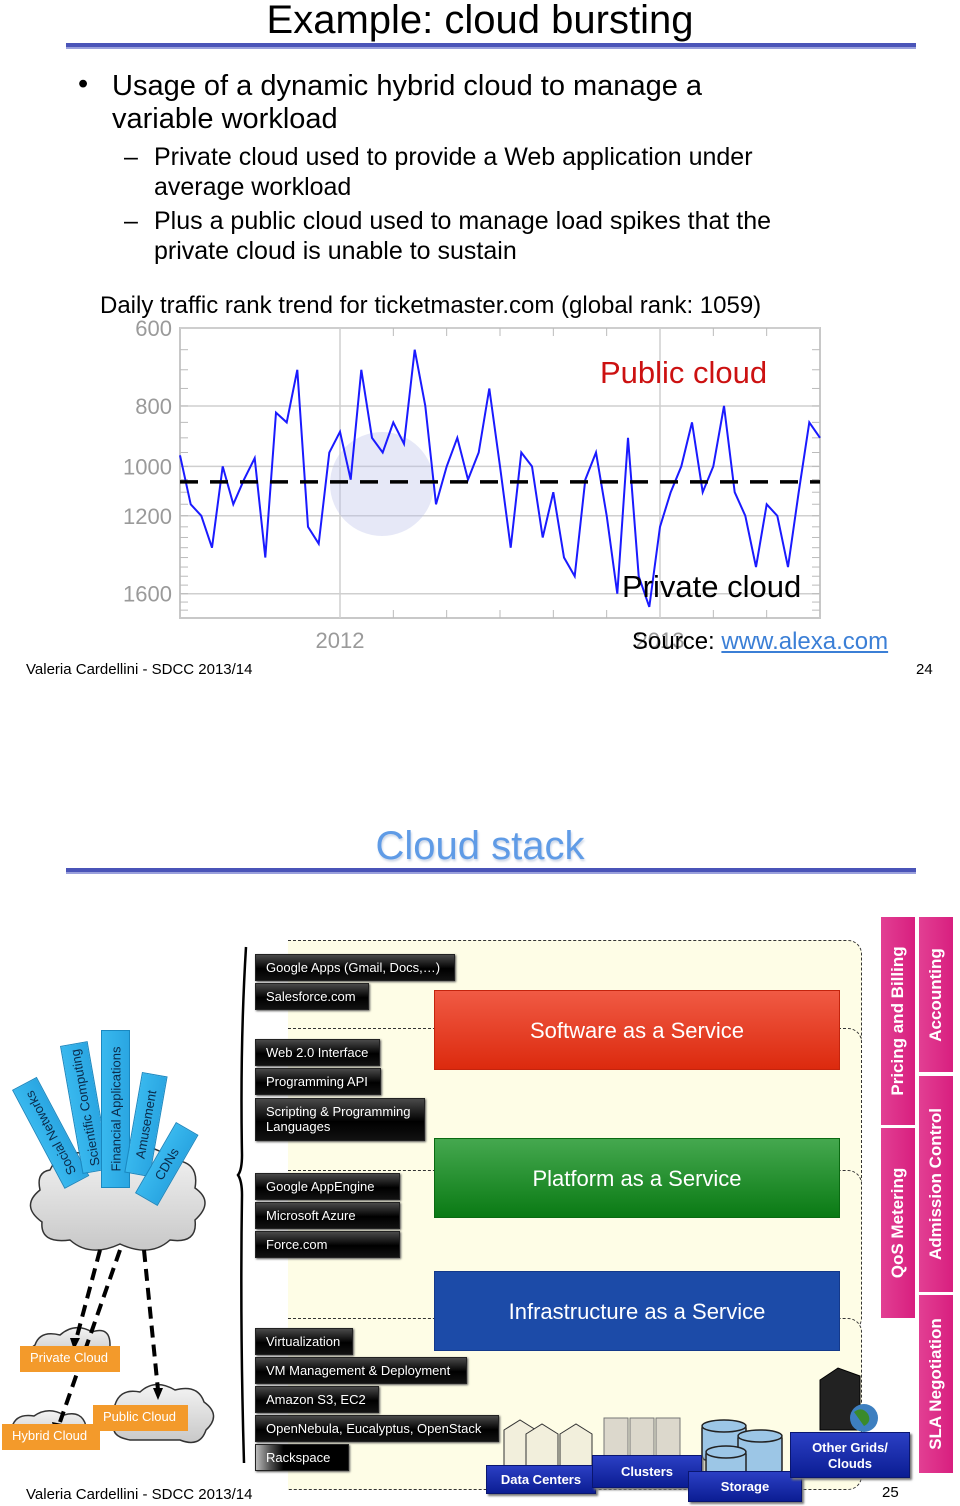 The image size is (960, 1506). I want to click on slide-title: Cloud stack, so click(480, 847).